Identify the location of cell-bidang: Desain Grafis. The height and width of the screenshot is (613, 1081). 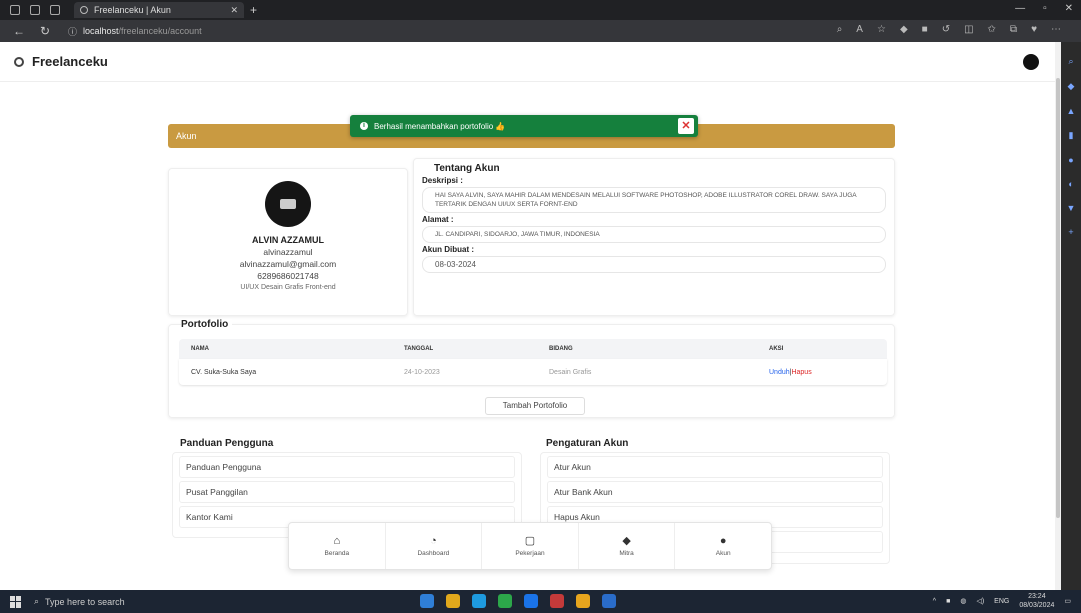
(570, 372).